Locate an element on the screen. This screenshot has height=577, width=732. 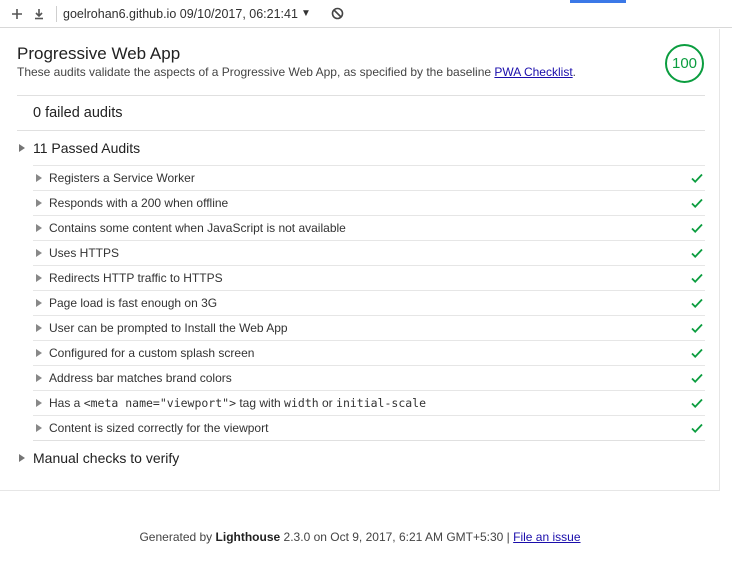
manual-checks-heading: Manual checks to verify is located at coordinates (106, 458).